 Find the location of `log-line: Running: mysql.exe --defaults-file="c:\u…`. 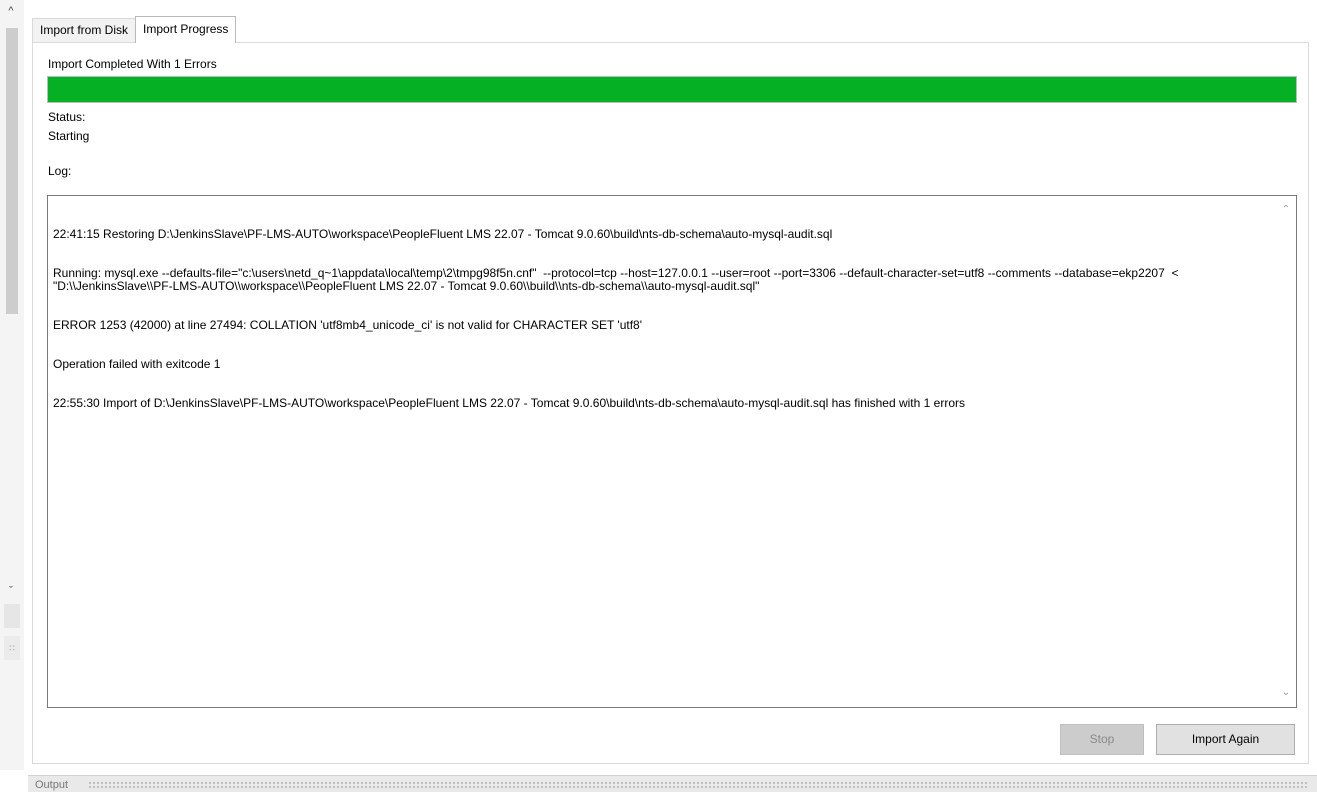

log-line: Running: mysql.exe --defaults-file="c:\u… is located at coordinates (617, 279).